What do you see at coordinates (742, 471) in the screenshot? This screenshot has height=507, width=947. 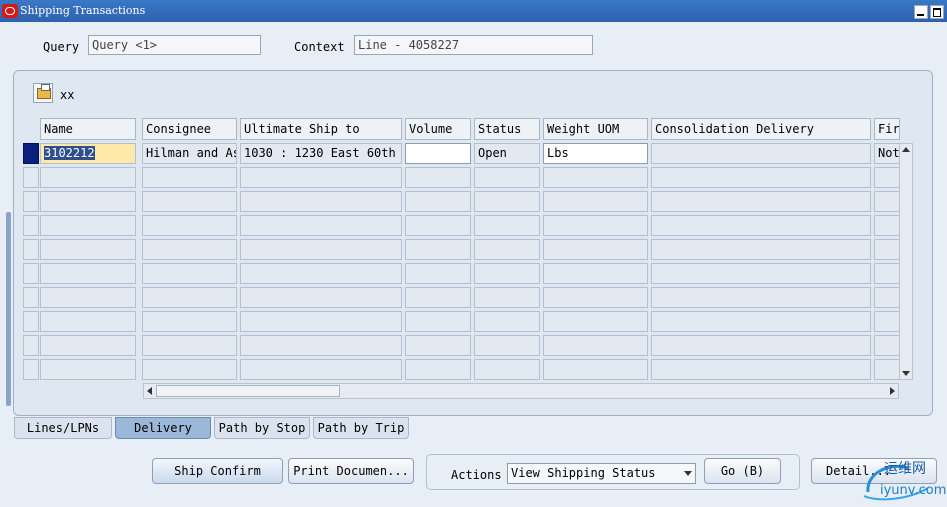 I see `go-button: Go (B)` at bounding box center [742, 471].